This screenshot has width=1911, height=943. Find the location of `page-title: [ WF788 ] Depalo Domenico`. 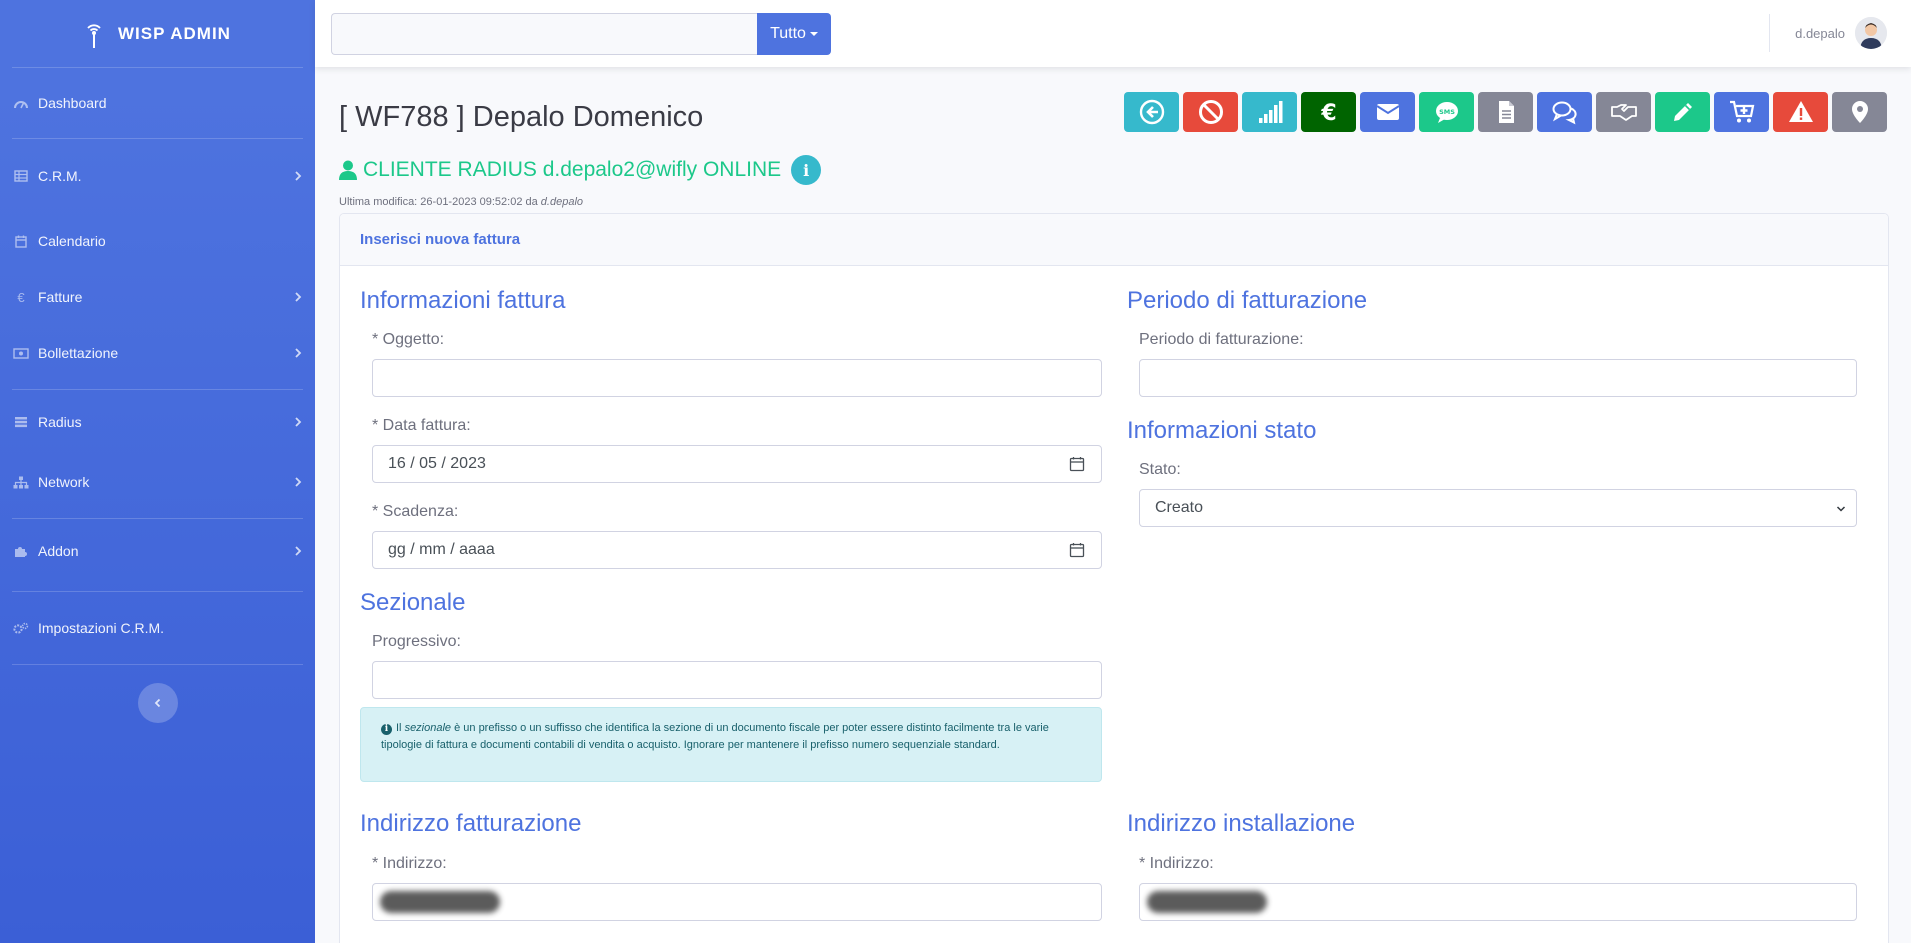

page-title: [ WF788 ] Depalo Domenico is located at coordinates (521, 117).